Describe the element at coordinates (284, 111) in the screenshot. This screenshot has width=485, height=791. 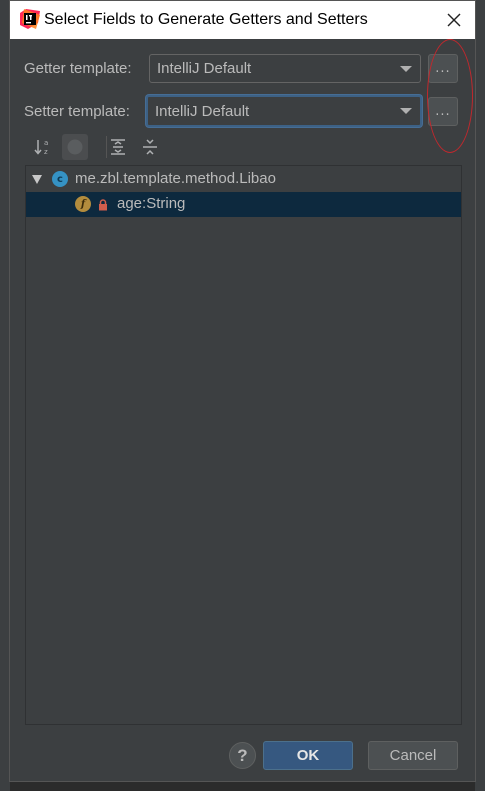
I see `setter-template-combo: IntelliJ Default` at that location.